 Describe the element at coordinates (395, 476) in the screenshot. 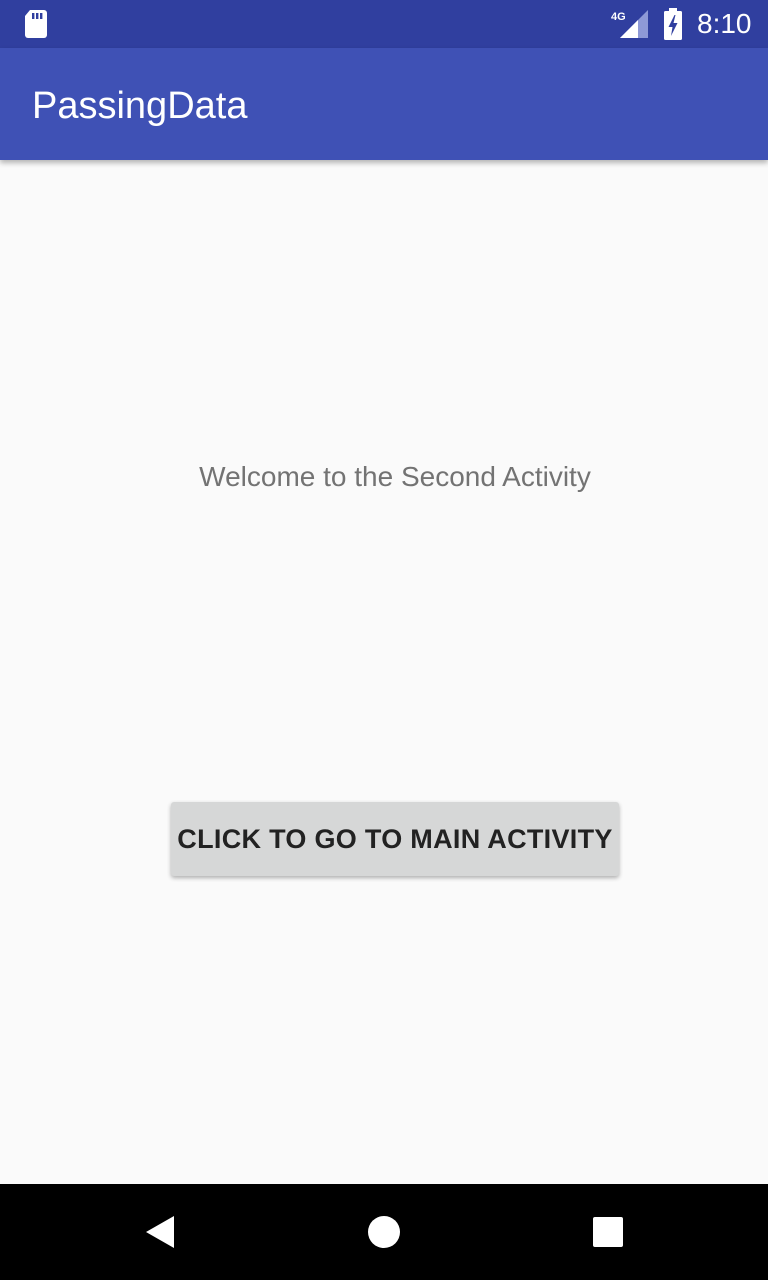

I see `welcome-text: Welcome to the Second Activity` at that location.